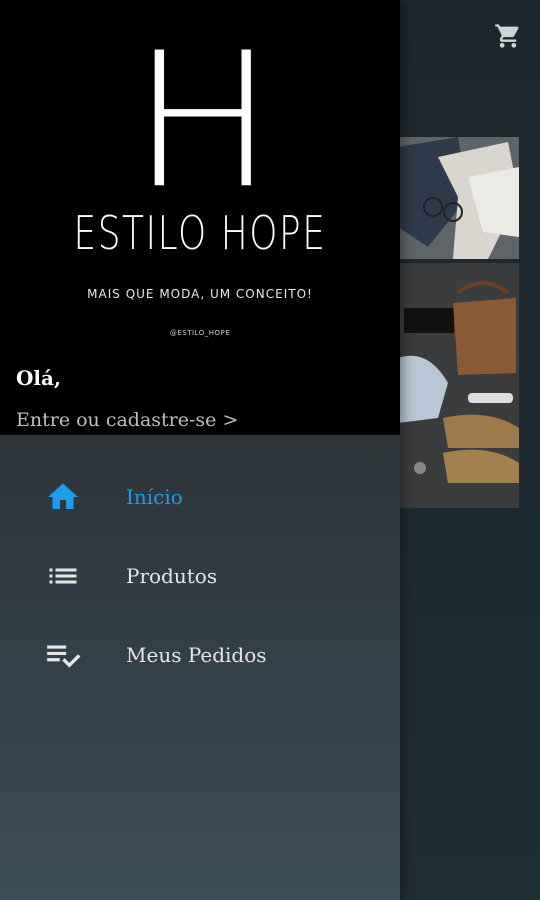  What do you see at coordinates (200, 496) in the screenshot?
I see `menu-item-inicio: Início` at bounding box center [200, 496].